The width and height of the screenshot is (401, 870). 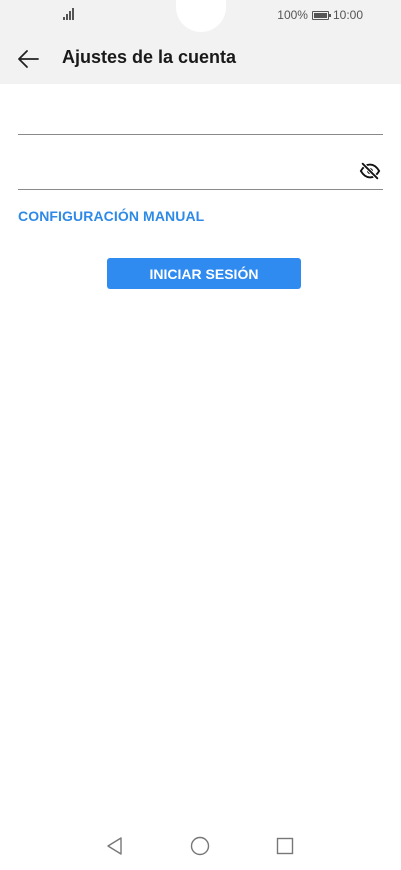 I want to click on home-icon, so click(x=200, y=846).